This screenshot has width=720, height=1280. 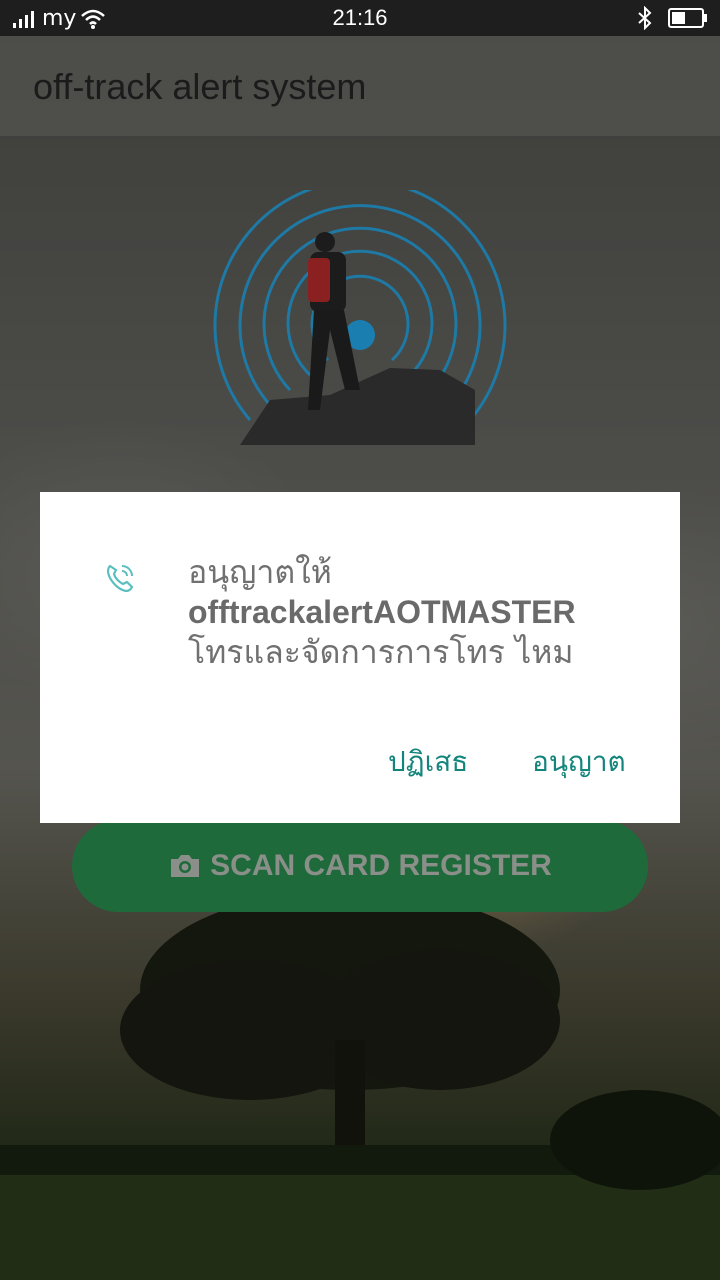 What do you see at coordinates (381, 652) in the screenshot?
I see `permission-message-suffix: โทรและจัดการการโทร ไหม` at bounding box center [381, 652].